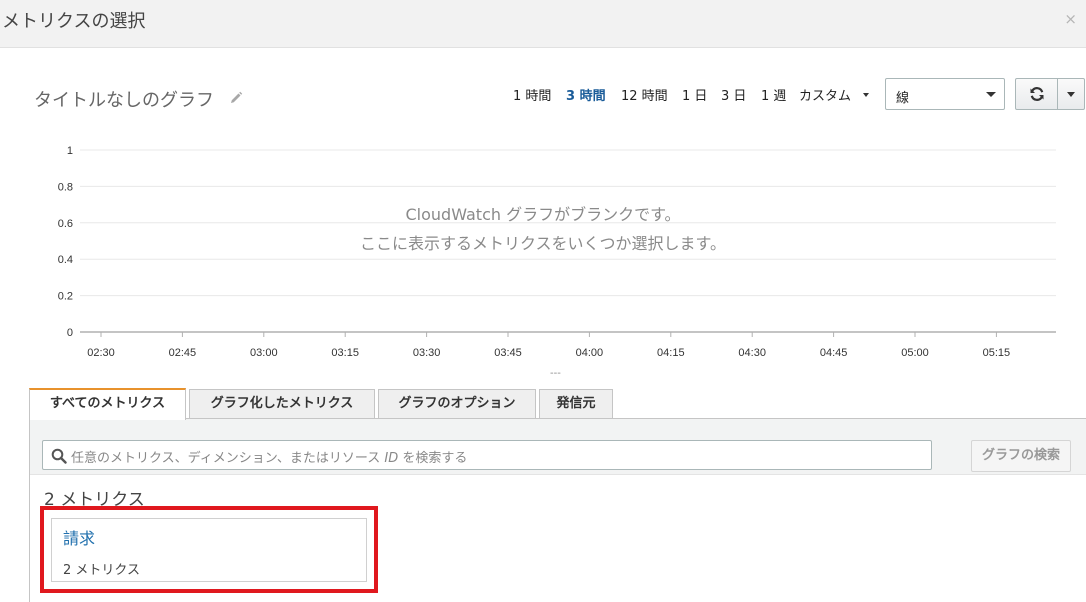  What do you see at coordinates (773, 94) in the screenshot?
I see `time-range-1w: 1 週` at bounding box center [773, 94].